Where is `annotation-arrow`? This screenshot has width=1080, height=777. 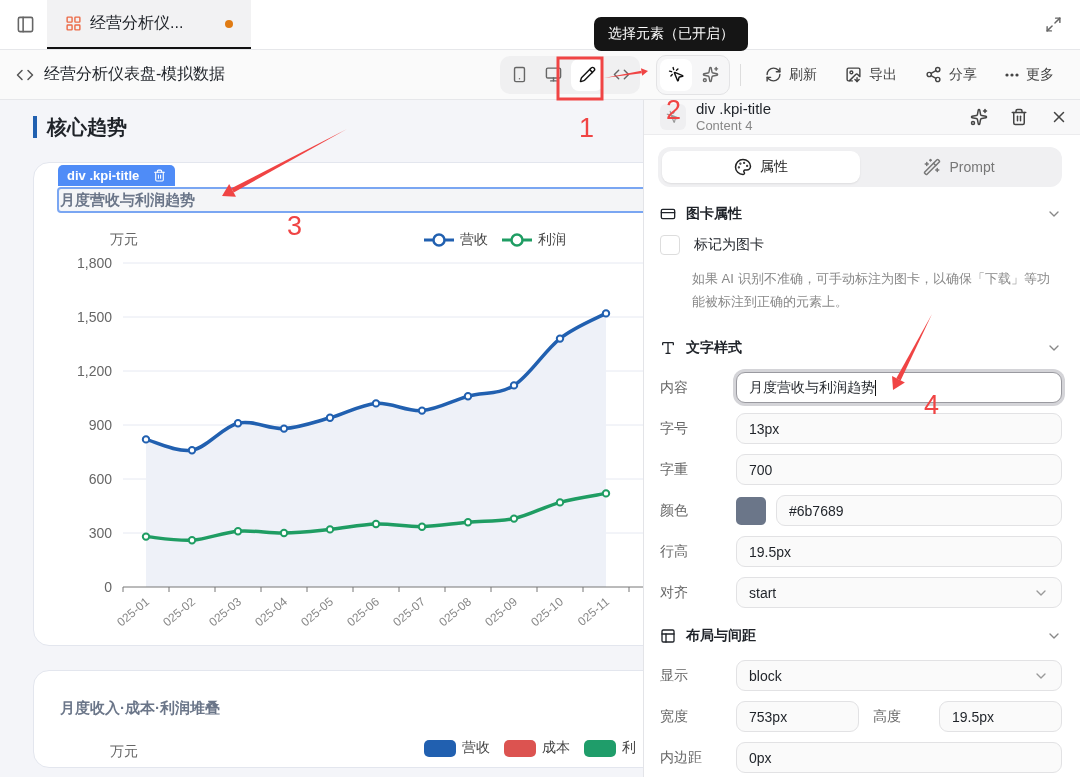
annotation-arrow is located at coordinates (626, 73).